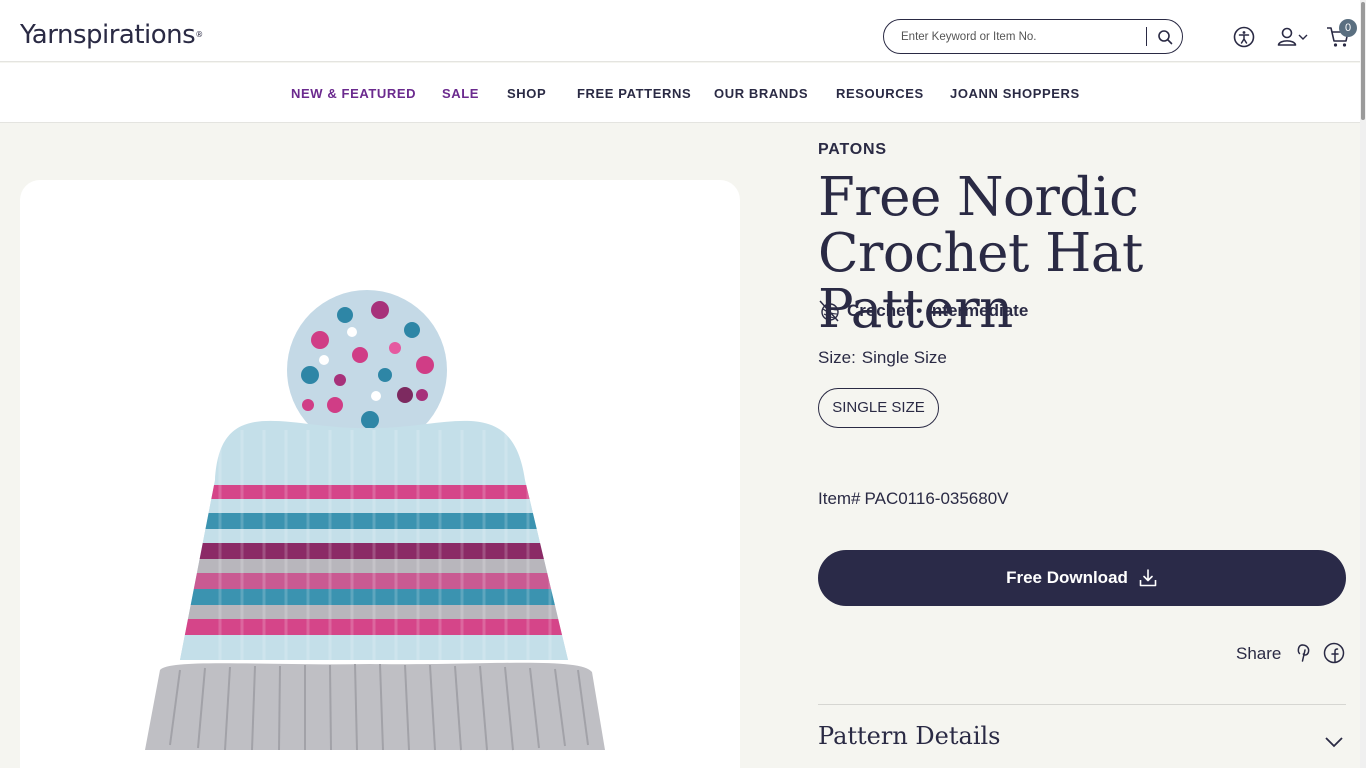 This screenshot has height=768, width=1366. Describe the element at coordinates (1363, 61) in the screenshot. I see `scrollbar-thumb` at that location.